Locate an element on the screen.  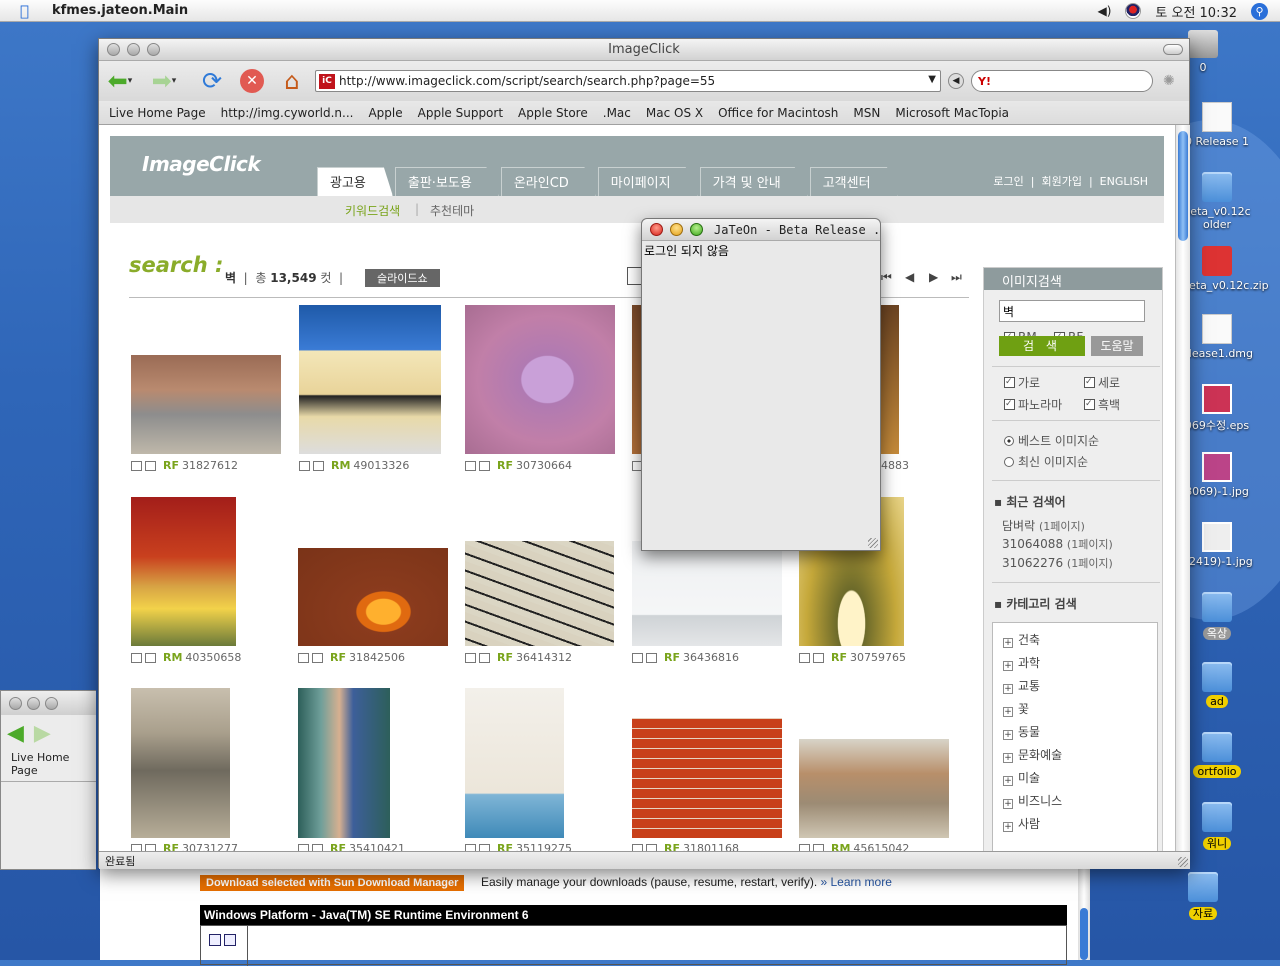
desktop-icon-folder-data: 자료 is located at coordinates (1203, 896).